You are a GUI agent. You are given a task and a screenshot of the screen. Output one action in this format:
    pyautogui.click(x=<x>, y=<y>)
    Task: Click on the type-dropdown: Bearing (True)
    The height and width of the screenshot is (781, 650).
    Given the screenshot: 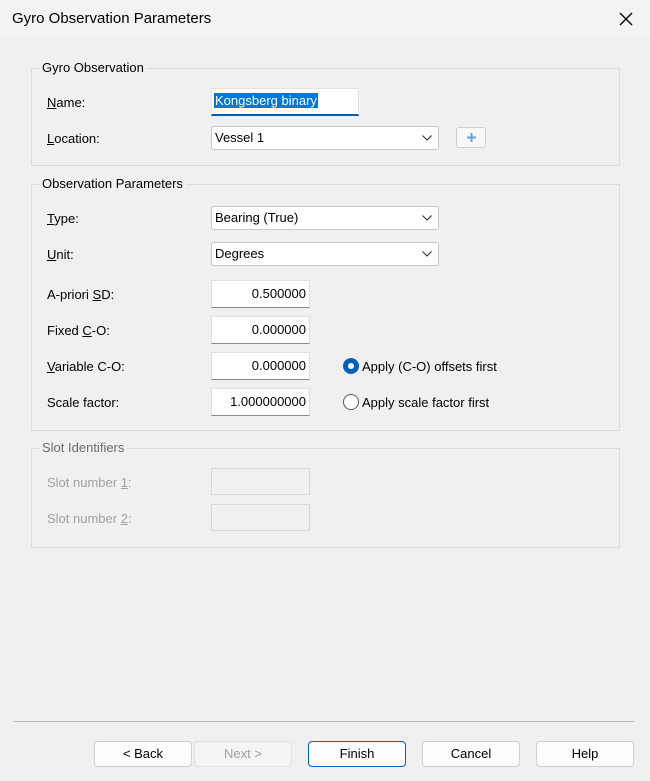 What is the action you would take?
    pyautogui.click(x=325, y=218)
    